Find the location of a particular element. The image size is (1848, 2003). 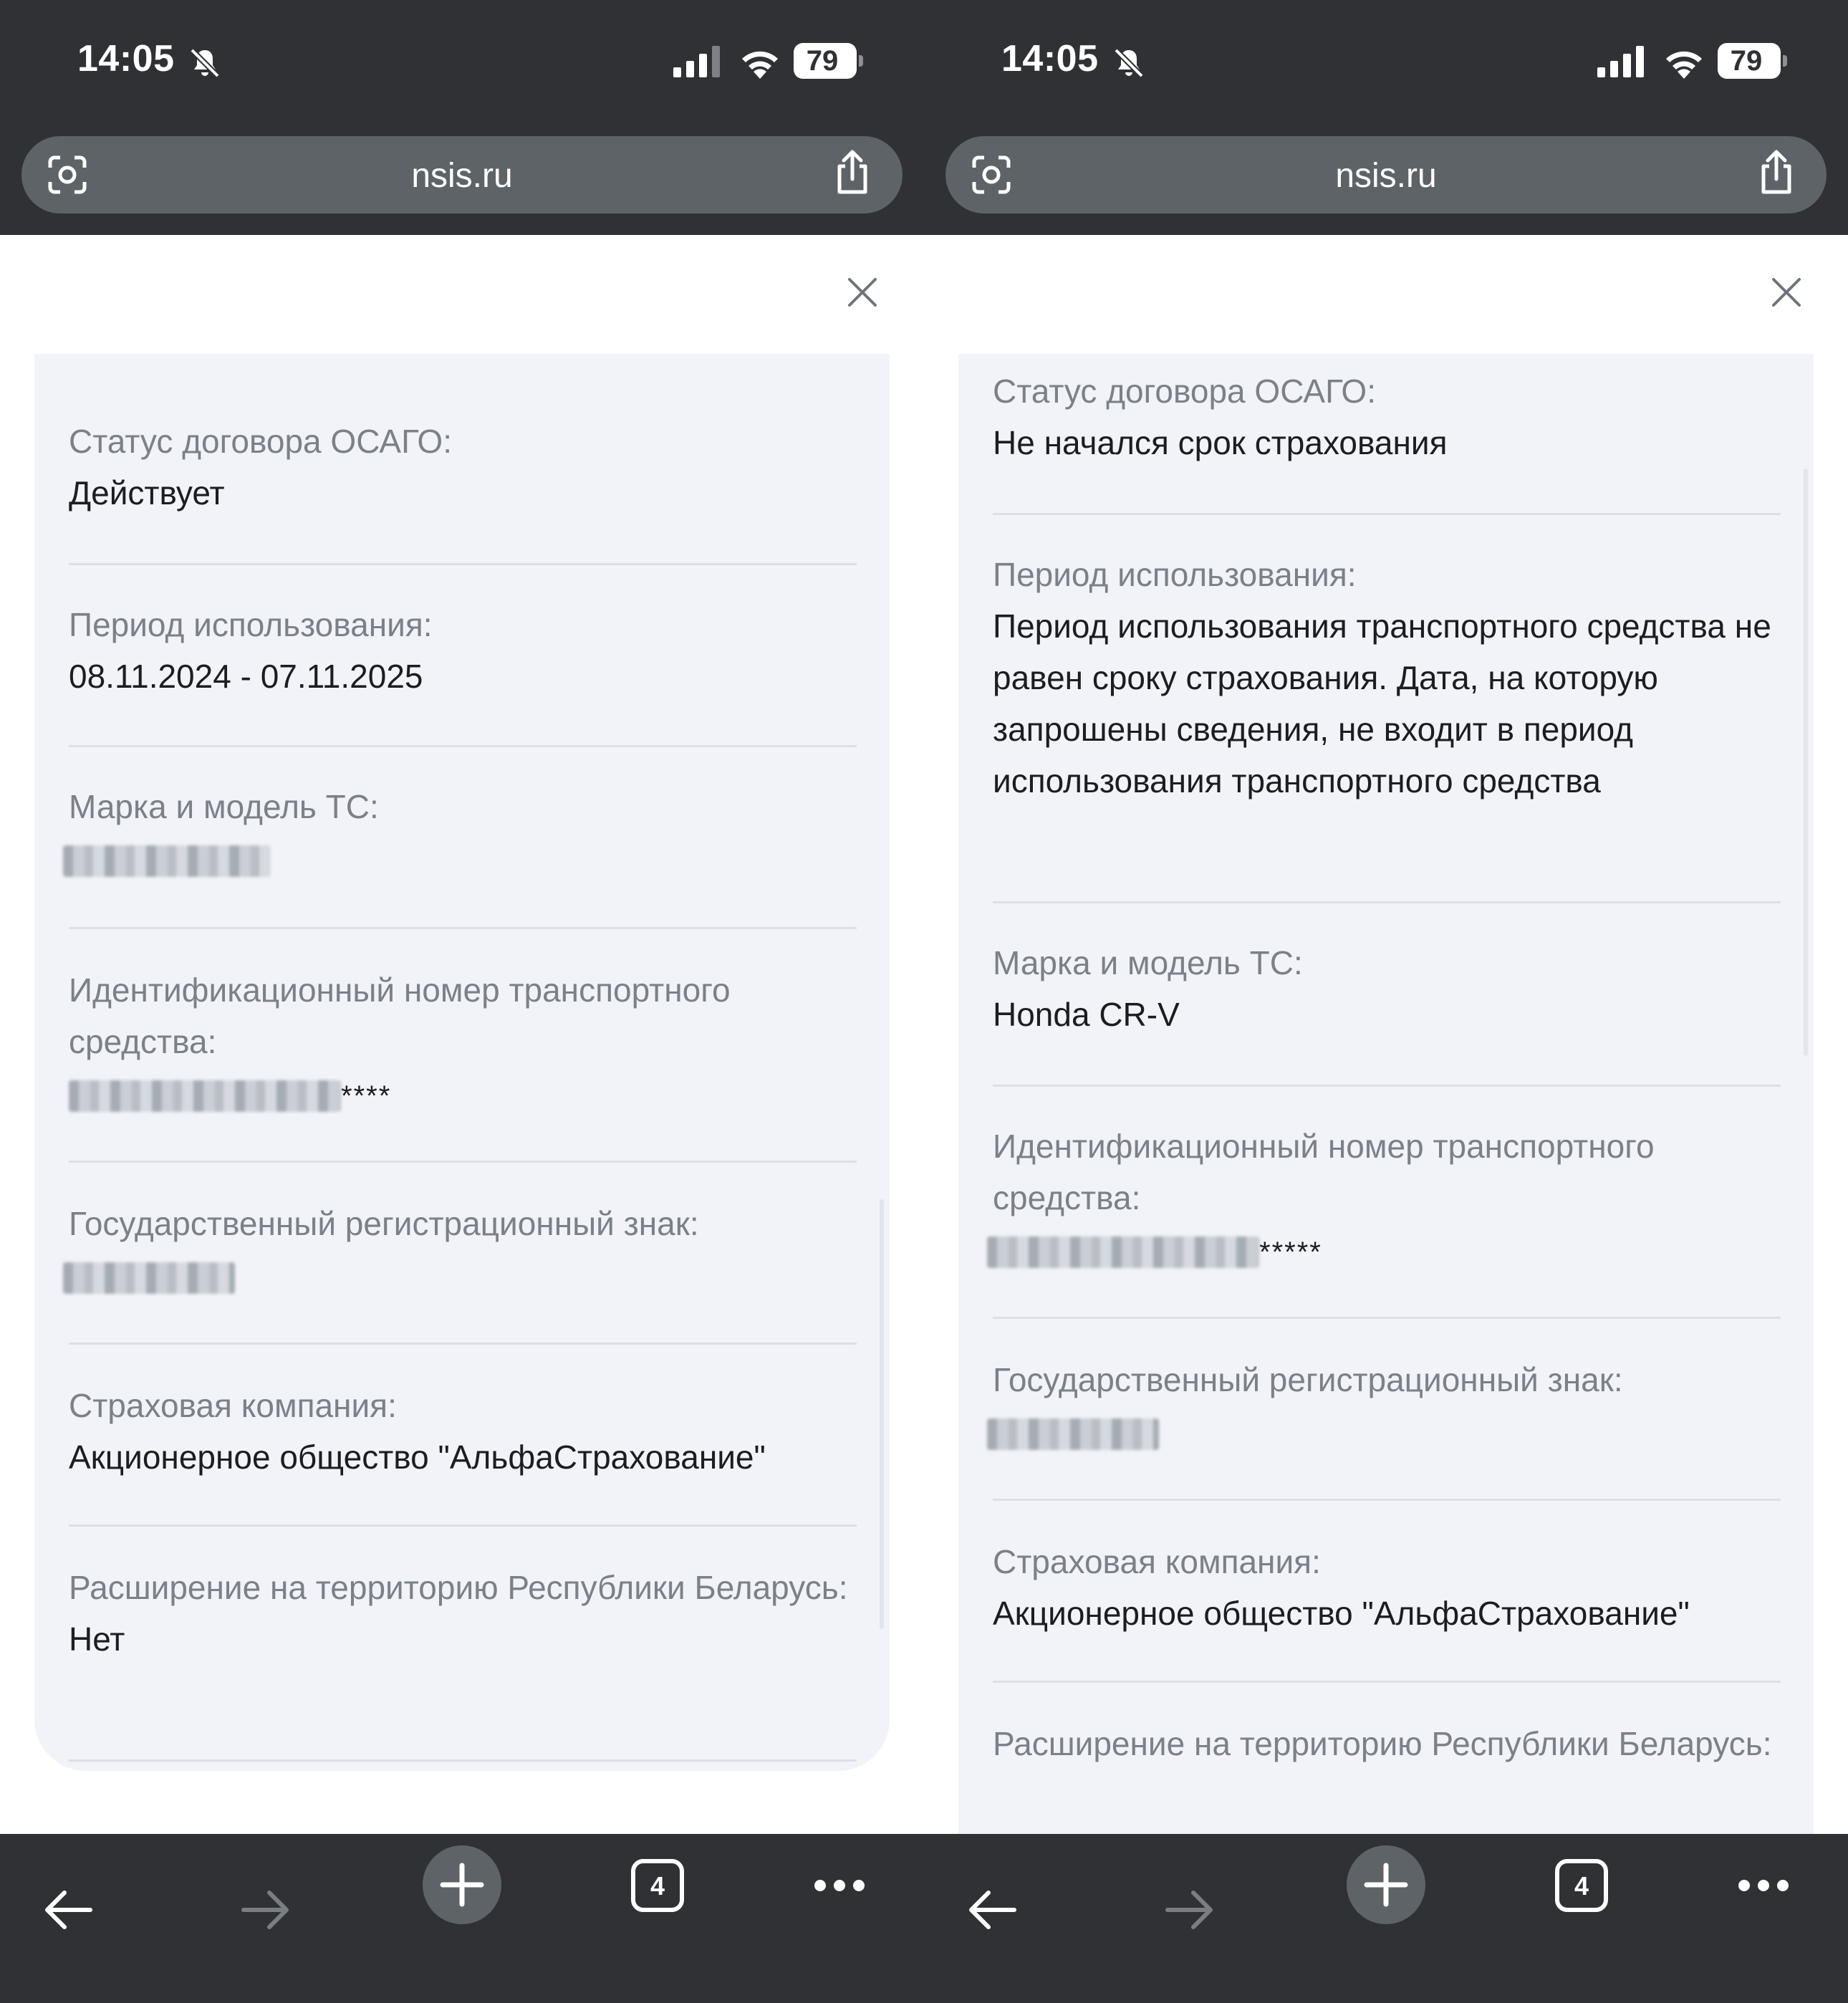

battery-icon: 79 is located at coordinates (828, 61).